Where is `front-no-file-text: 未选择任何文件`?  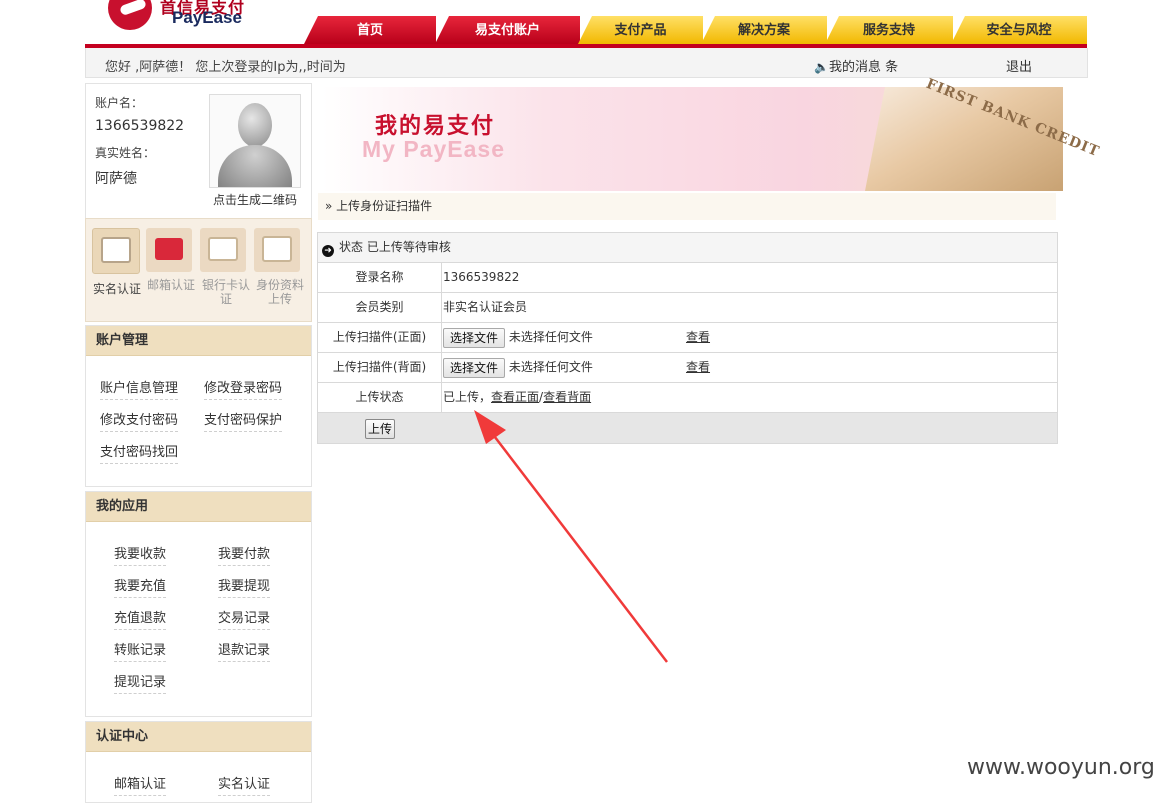 front-no-file-text: 未选择任何文件 is located at coordinates (550, 337).